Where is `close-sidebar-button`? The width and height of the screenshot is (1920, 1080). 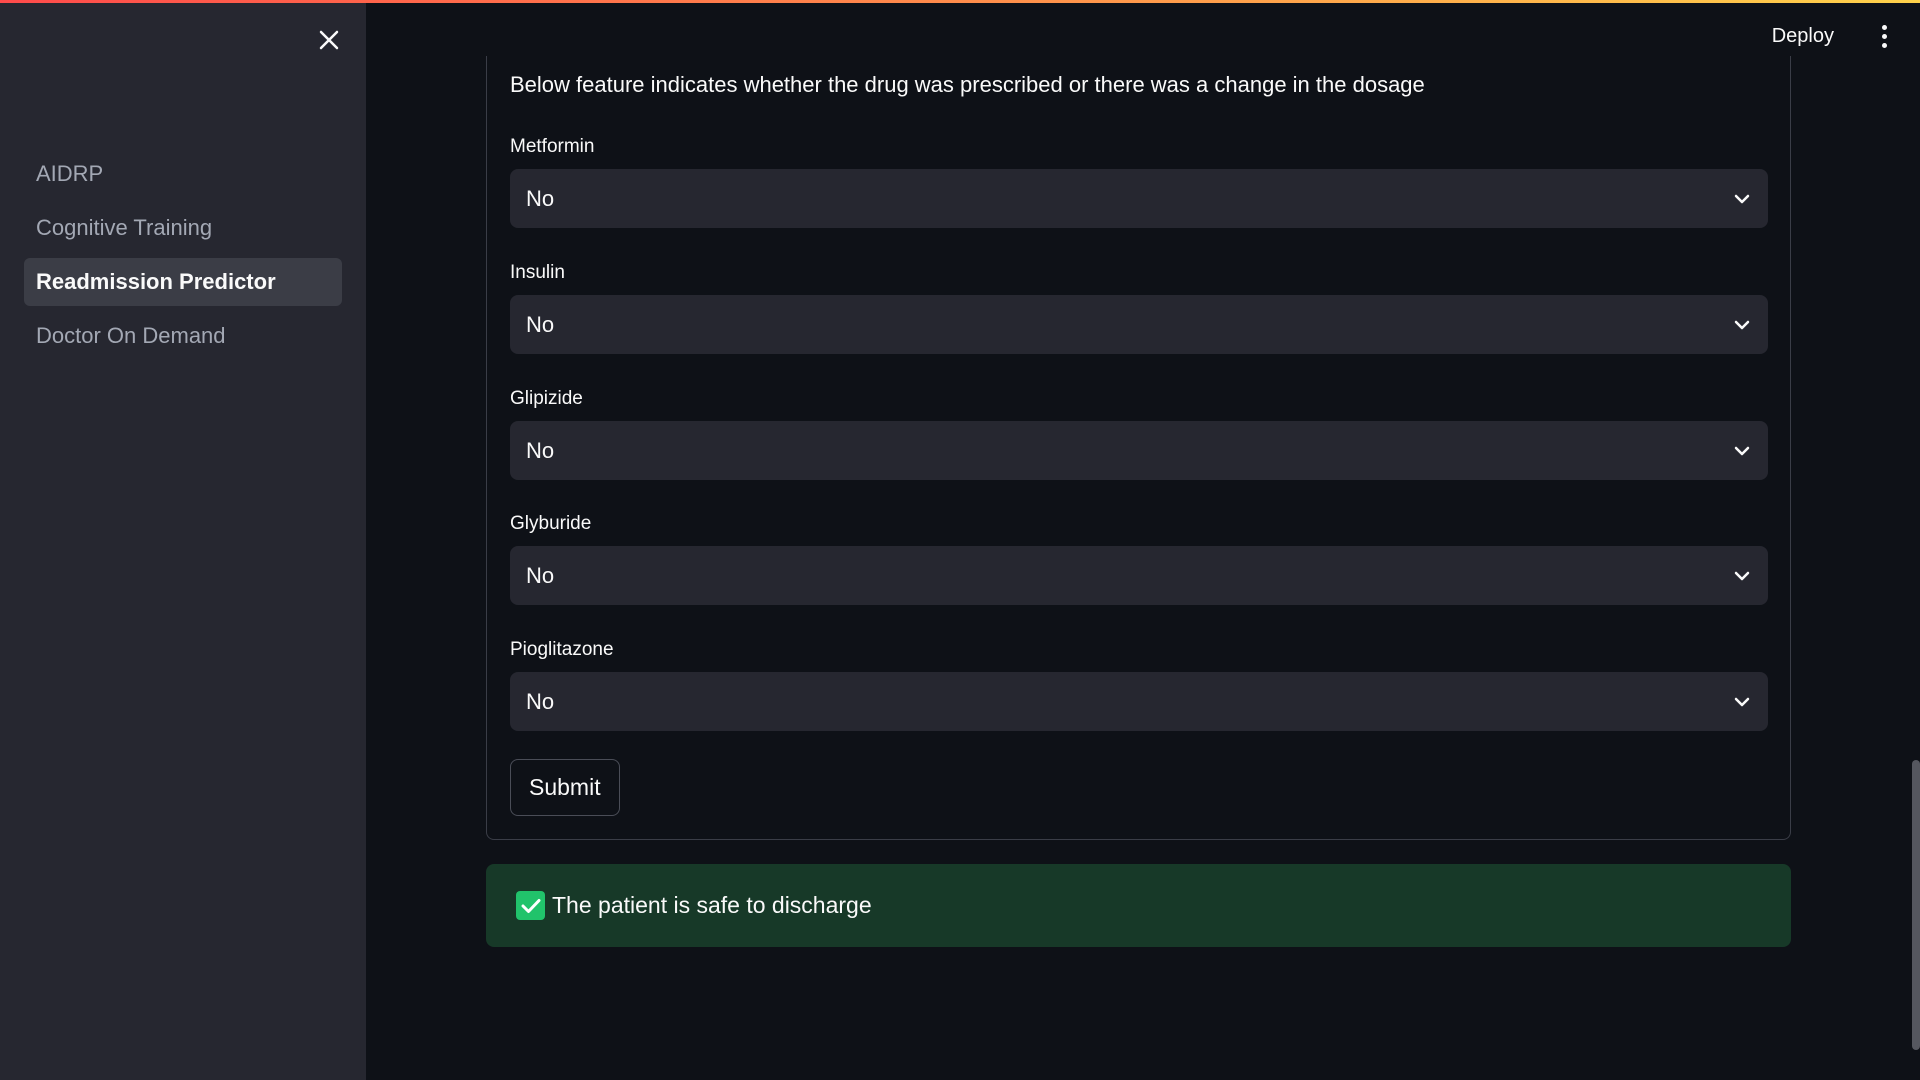 close-sidebar-button is located at coordinates (329, 40).